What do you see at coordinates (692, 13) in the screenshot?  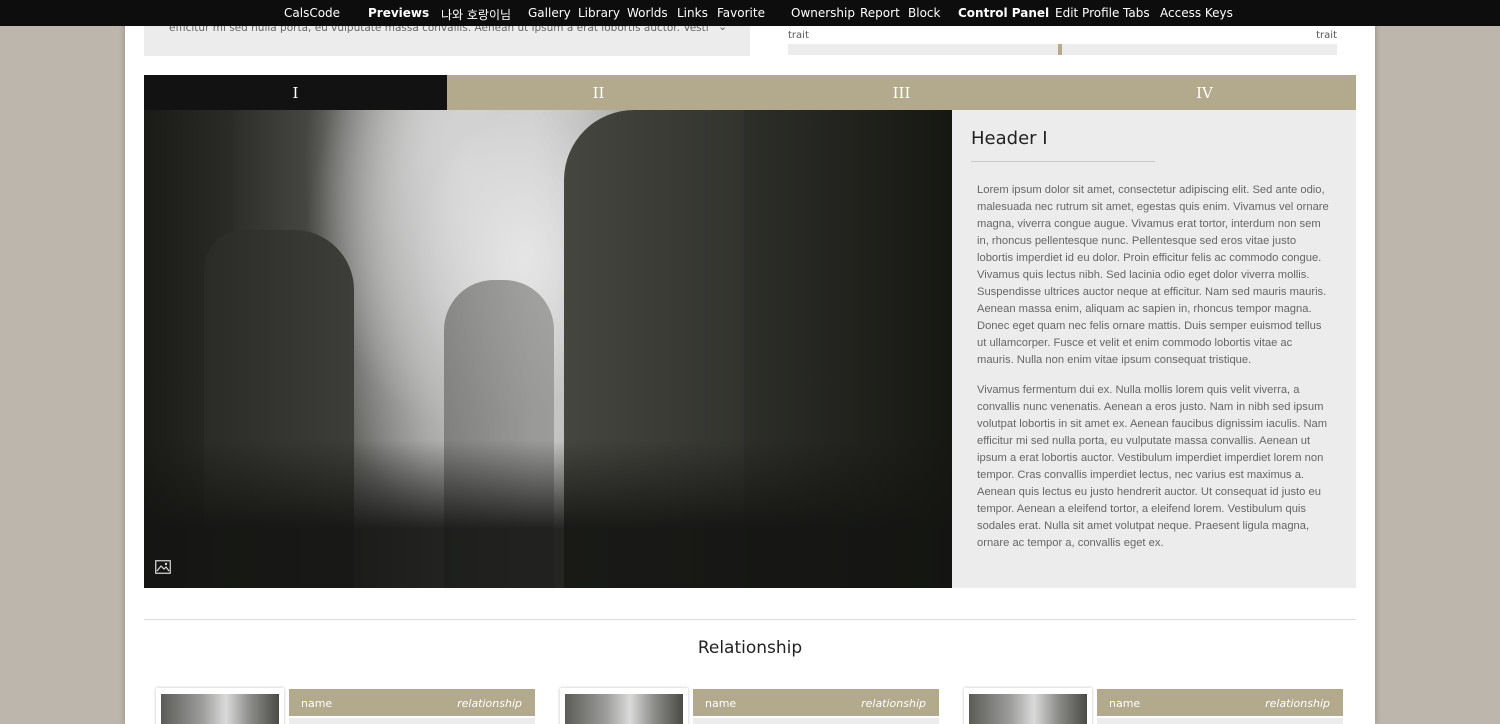 I see `nav-link-links: Links` at bounding box center [692, 13].